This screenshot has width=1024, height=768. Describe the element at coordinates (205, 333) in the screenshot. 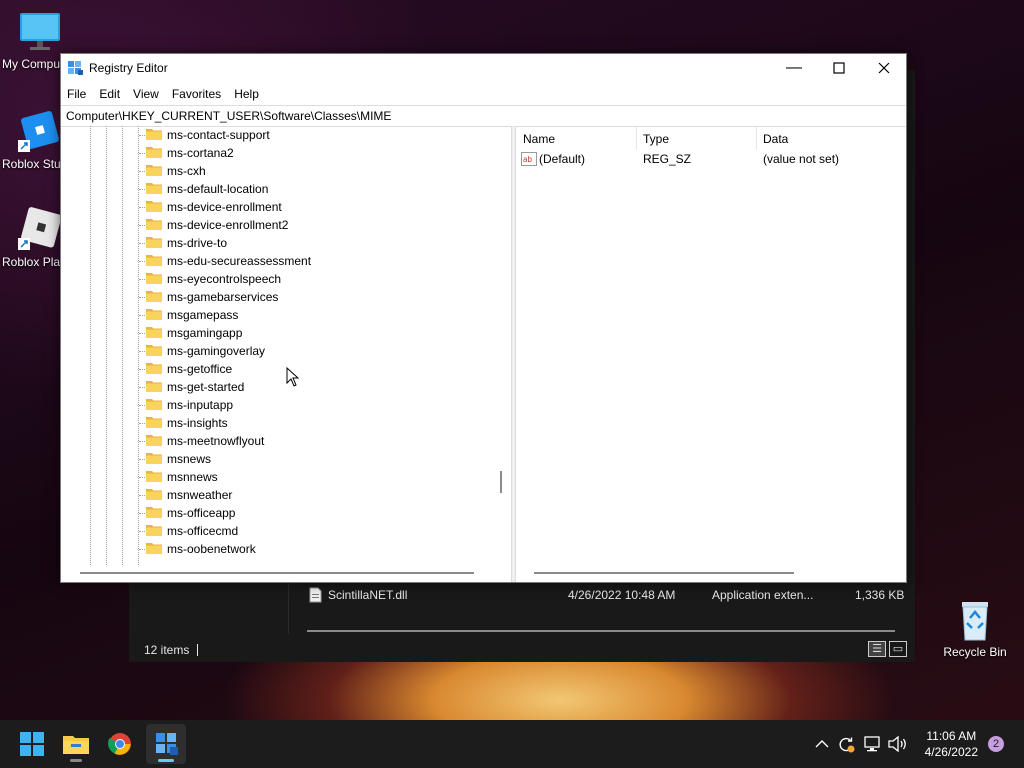

I see `tree-item-label: msgamingapp` at that location.